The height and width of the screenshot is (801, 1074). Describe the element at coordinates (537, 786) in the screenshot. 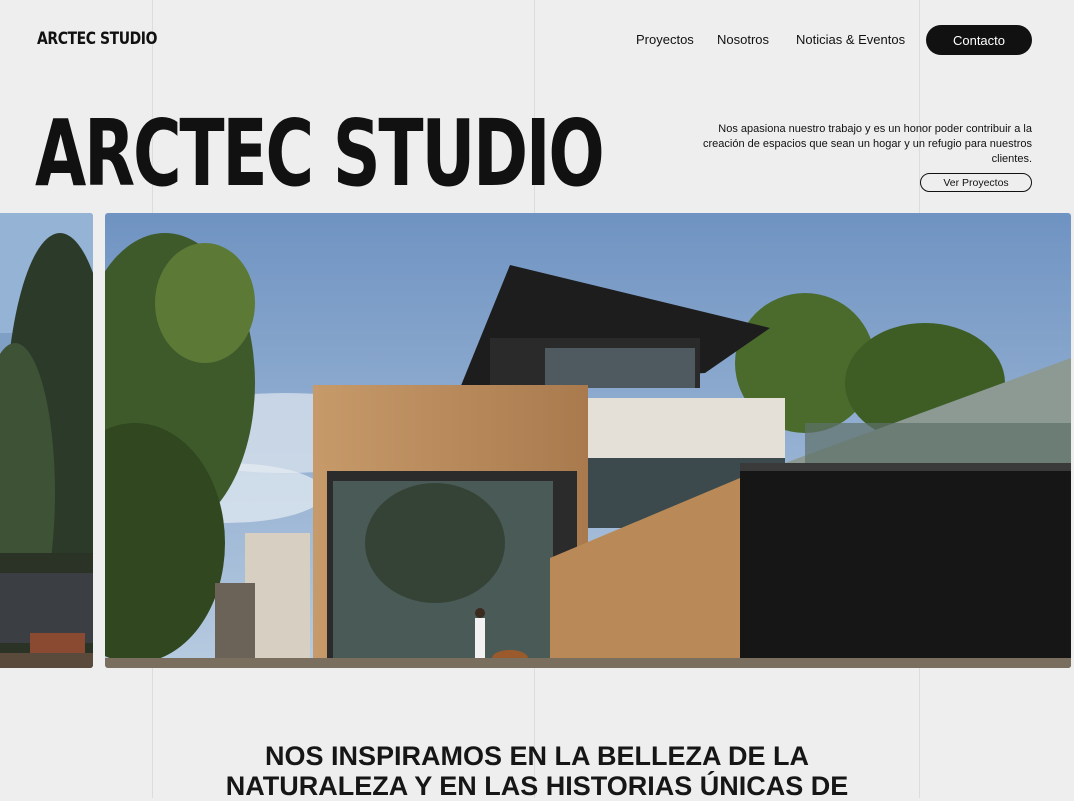

I see `mission-line-2: NATURALEZA Y EN LAS HISTORIAS ÚNICAS DE` at that location.